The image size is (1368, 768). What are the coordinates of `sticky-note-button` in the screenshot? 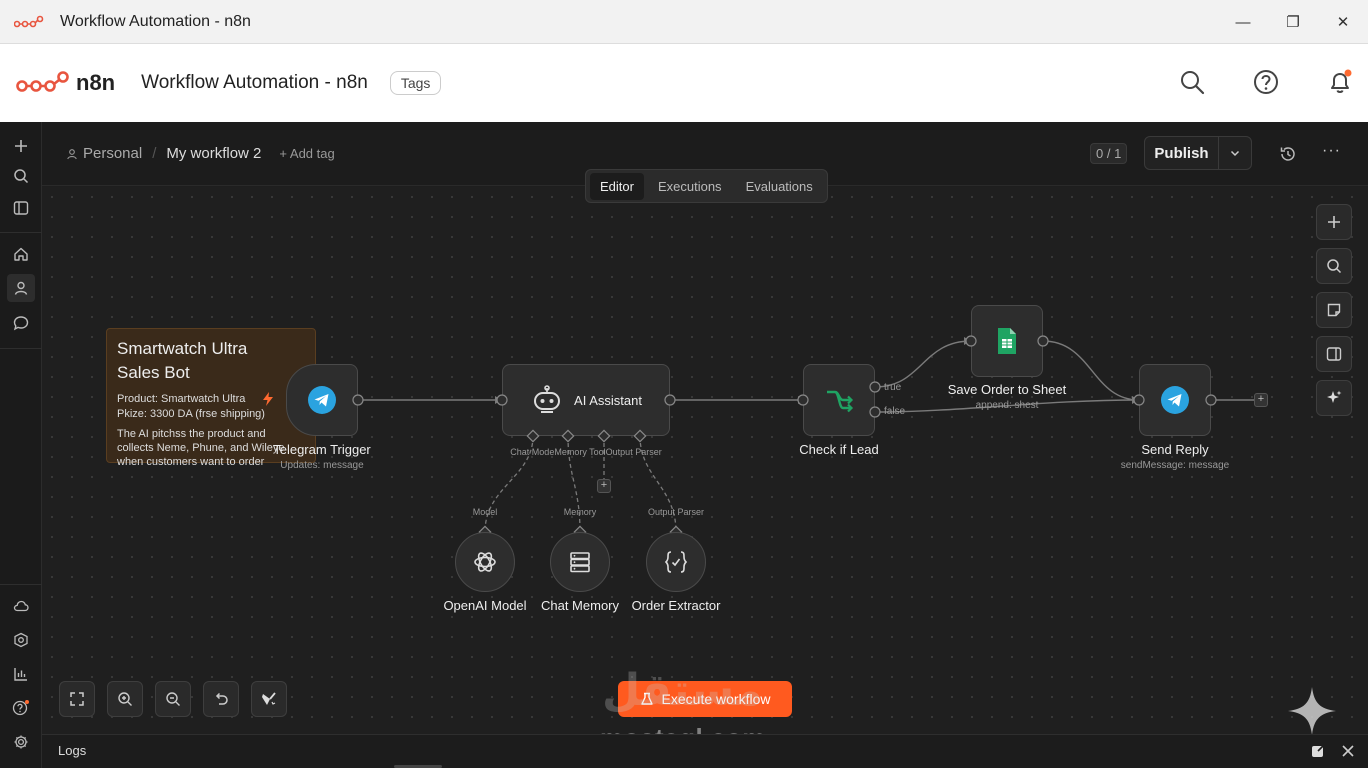 It's located at (1334, 310).